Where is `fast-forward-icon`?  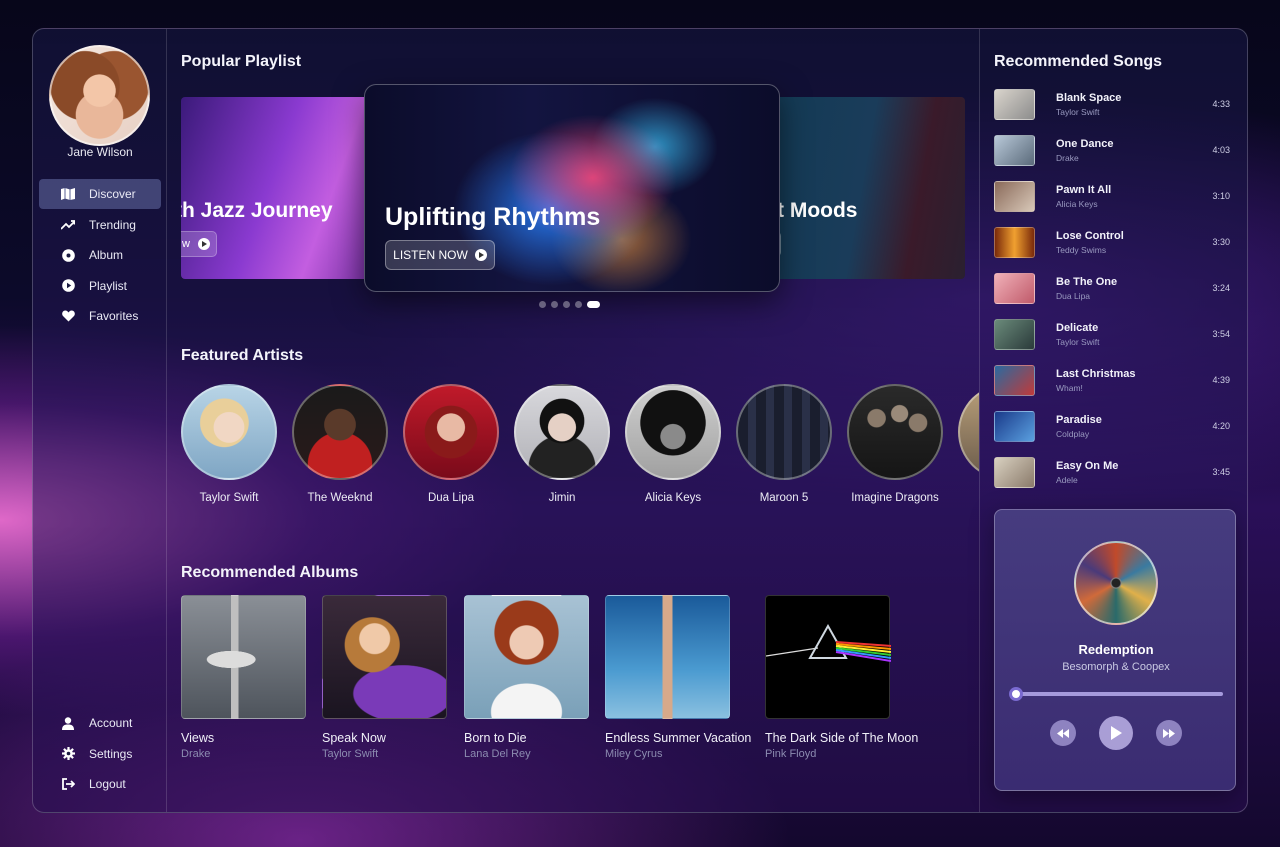 fast-forward-icon is located at coordinates (1169, 733).